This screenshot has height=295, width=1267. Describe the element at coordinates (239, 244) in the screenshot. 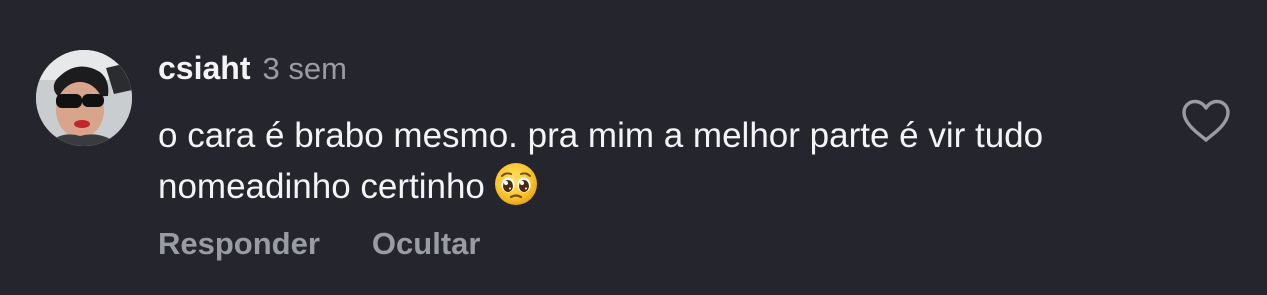

I see `reply-button: Responder` at that location.